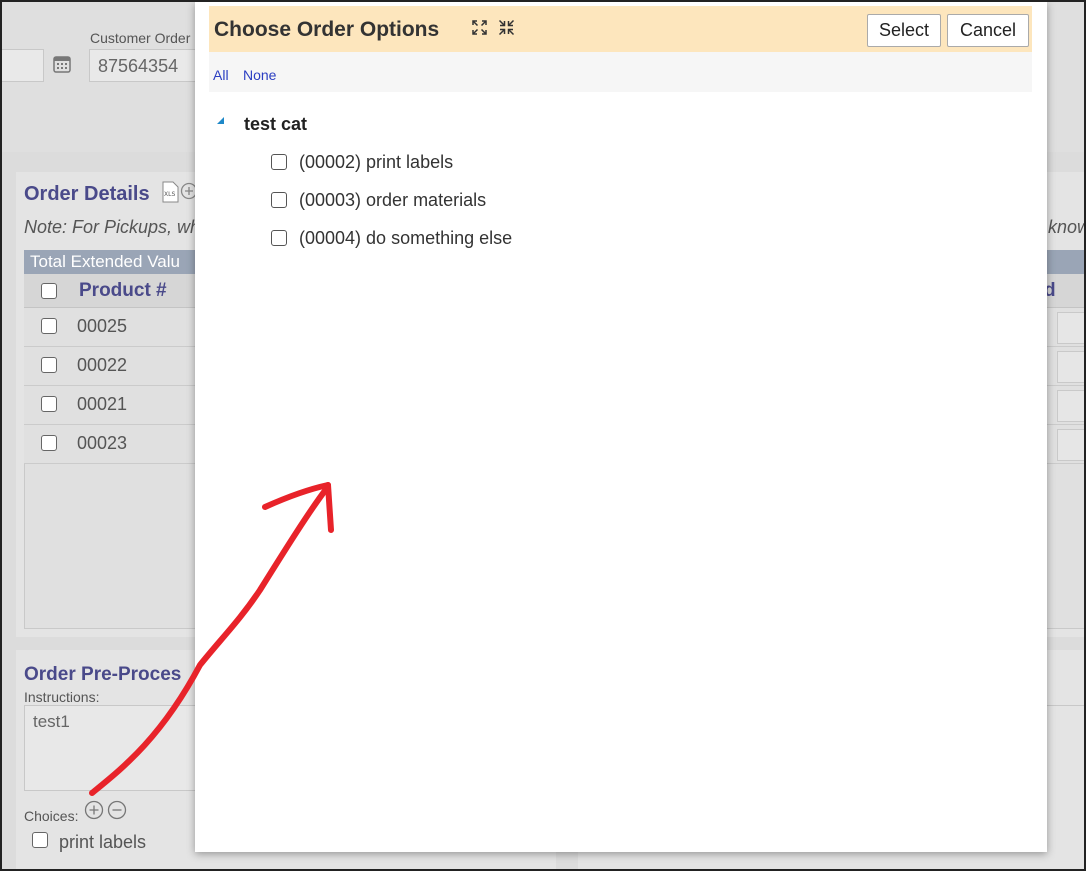 The height and width of the screenshot is (871, 1086). Describe the element at coordinates (376, 162) in the screenshot. I see `option-label-00002: (00002) print labels` at that location.